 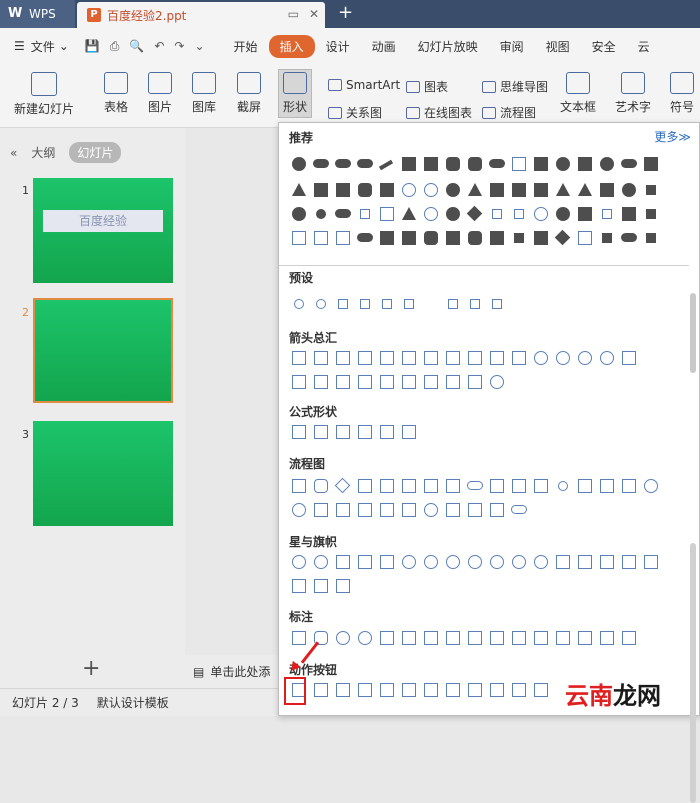 I want to click on flow-process-icon, so click(x=299, y=486).